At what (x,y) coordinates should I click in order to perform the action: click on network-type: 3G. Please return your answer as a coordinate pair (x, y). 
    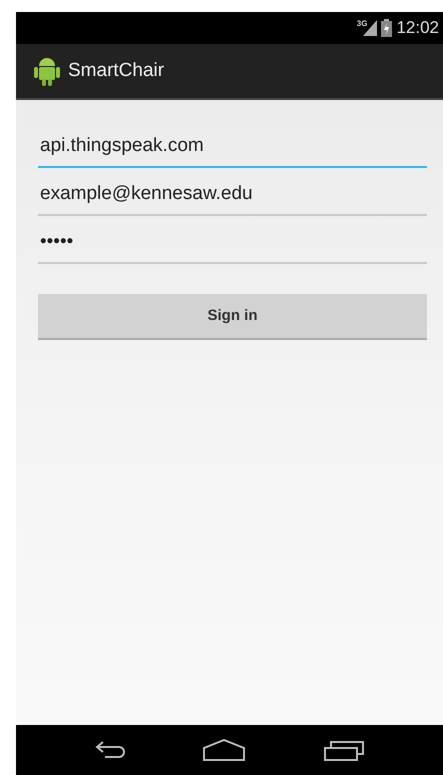
    Looking at the image, I should click on (362, 24).